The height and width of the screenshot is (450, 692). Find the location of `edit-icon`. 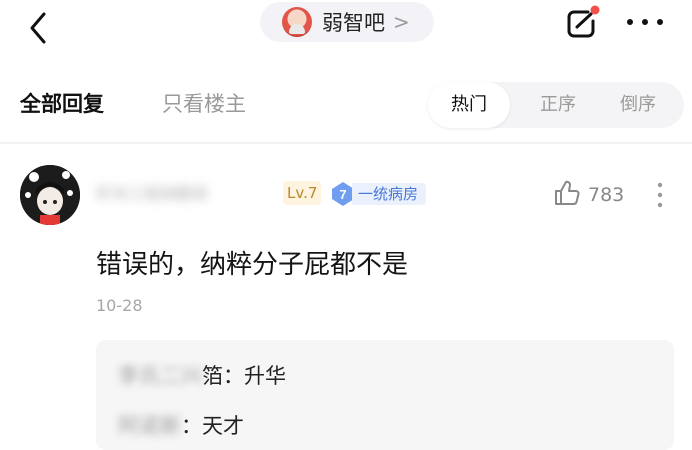

edit-icon is located at coordinates (581, 23).